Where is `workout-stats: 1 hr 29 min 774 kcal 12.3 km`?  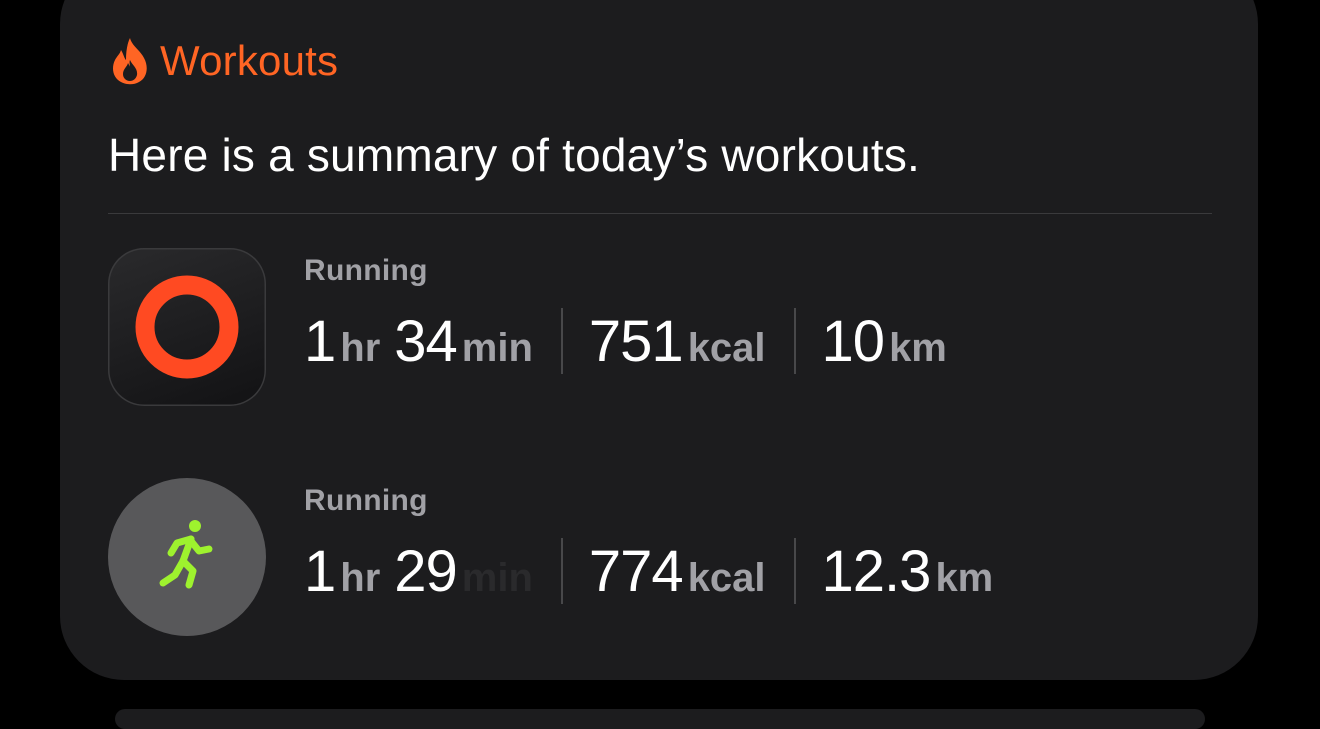
workout-stats: 1 hr 29 min 774 kcal 12.3 km is located at coordinates (655, 571).